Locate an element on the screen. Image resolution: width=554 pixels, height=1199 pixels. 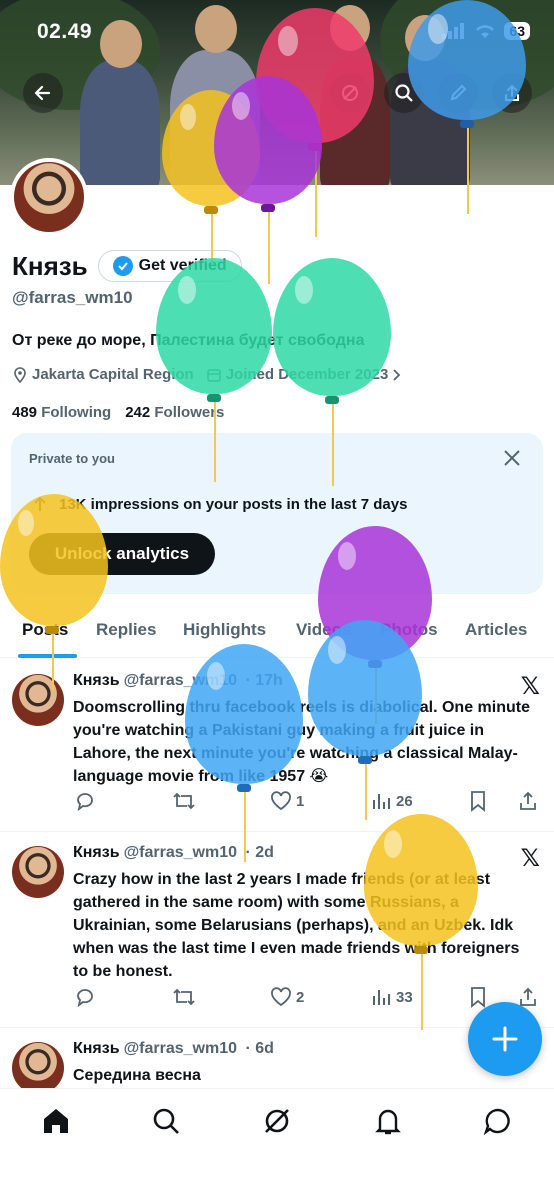
home-icon is located at coordinates (56, 1121).